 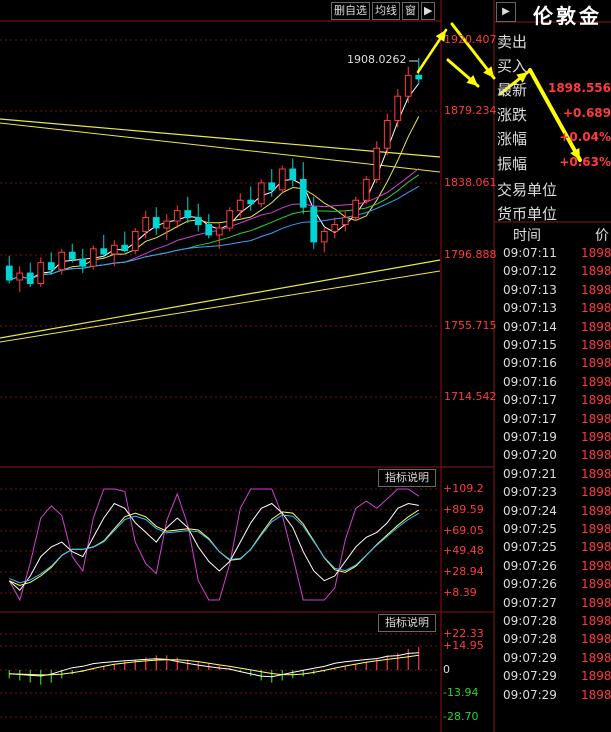 What do you see at coordinates (554, 113) in the screenshot?
I see `quote-row: 涨跌 +0.689` at bounding box center [554, 113].